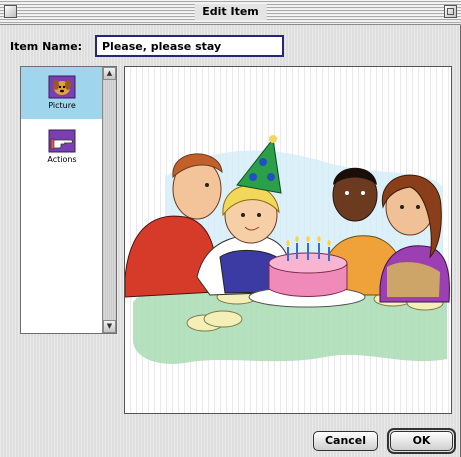 The width and height of the screenshot is (461, 457). Describe the element at coordinates (109, 73) in the screenshot. I see `scroll-up-arrow-icon: ▲` at that location.